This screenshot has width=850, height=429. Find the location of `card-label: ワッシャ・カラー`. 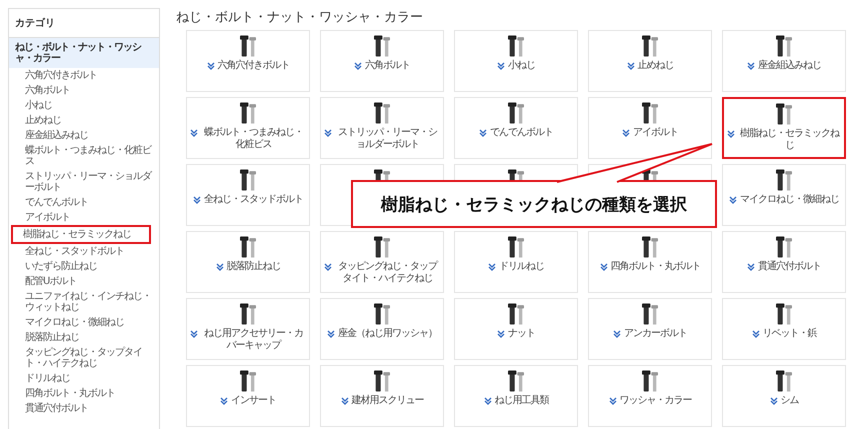

card-label: ワッシャ・カラー is located at coordinates (656, 401).